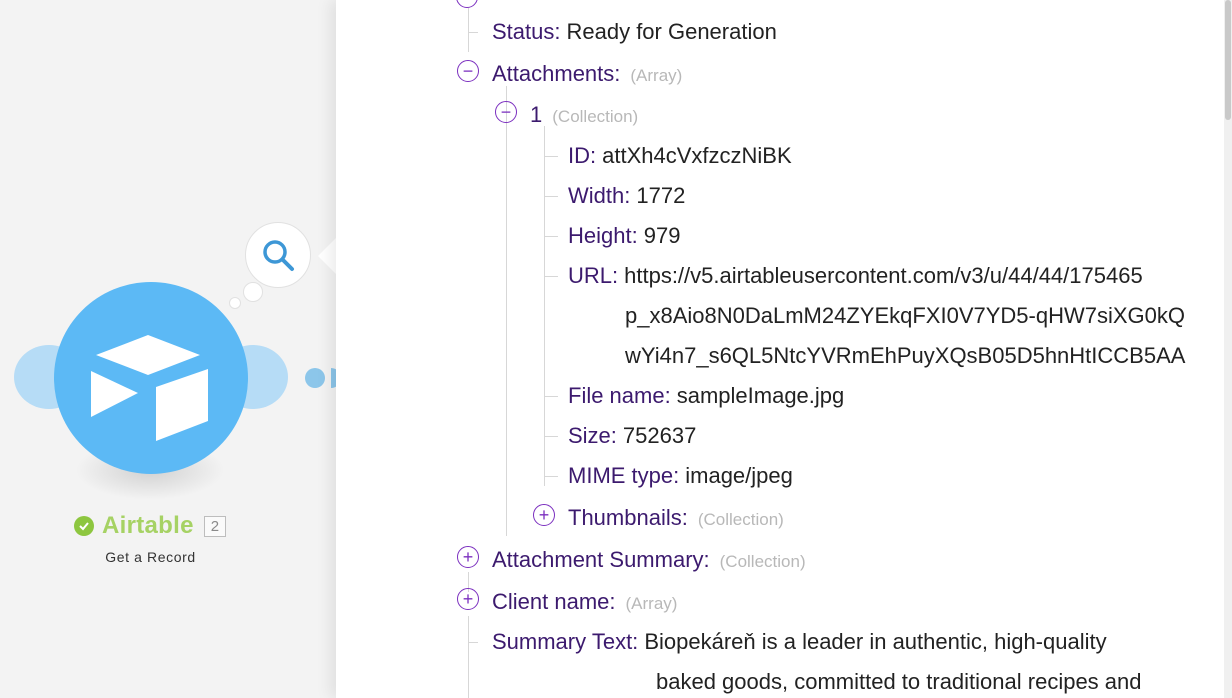 The image size is (1232, 698). I want to click on field-size: Size: 752637, so click(632, 436).